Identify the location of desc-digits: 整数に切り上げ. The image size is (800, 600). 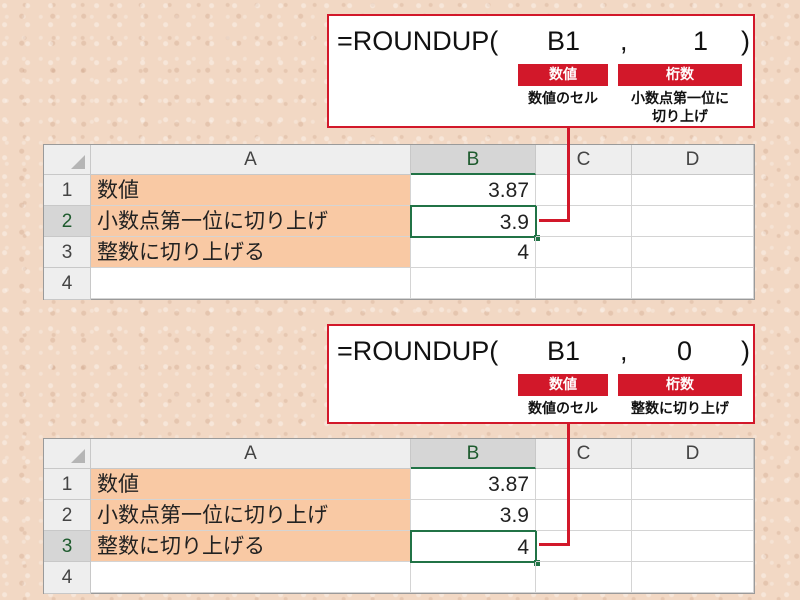
(680, 409).